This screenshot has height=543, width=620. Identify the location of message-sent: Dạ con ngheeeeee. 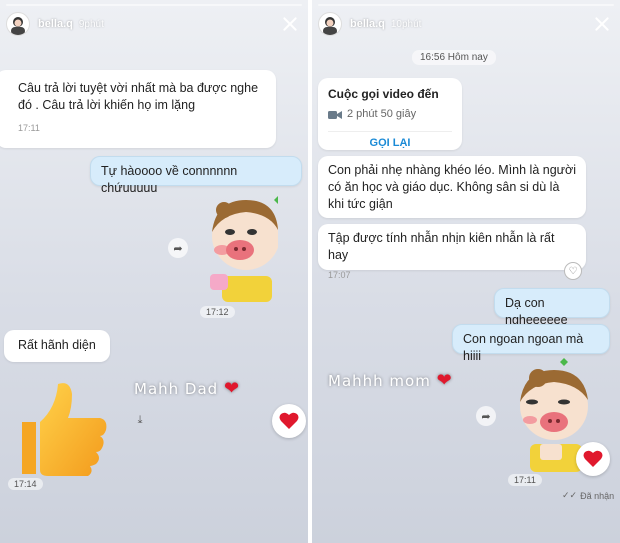
(552, 307).